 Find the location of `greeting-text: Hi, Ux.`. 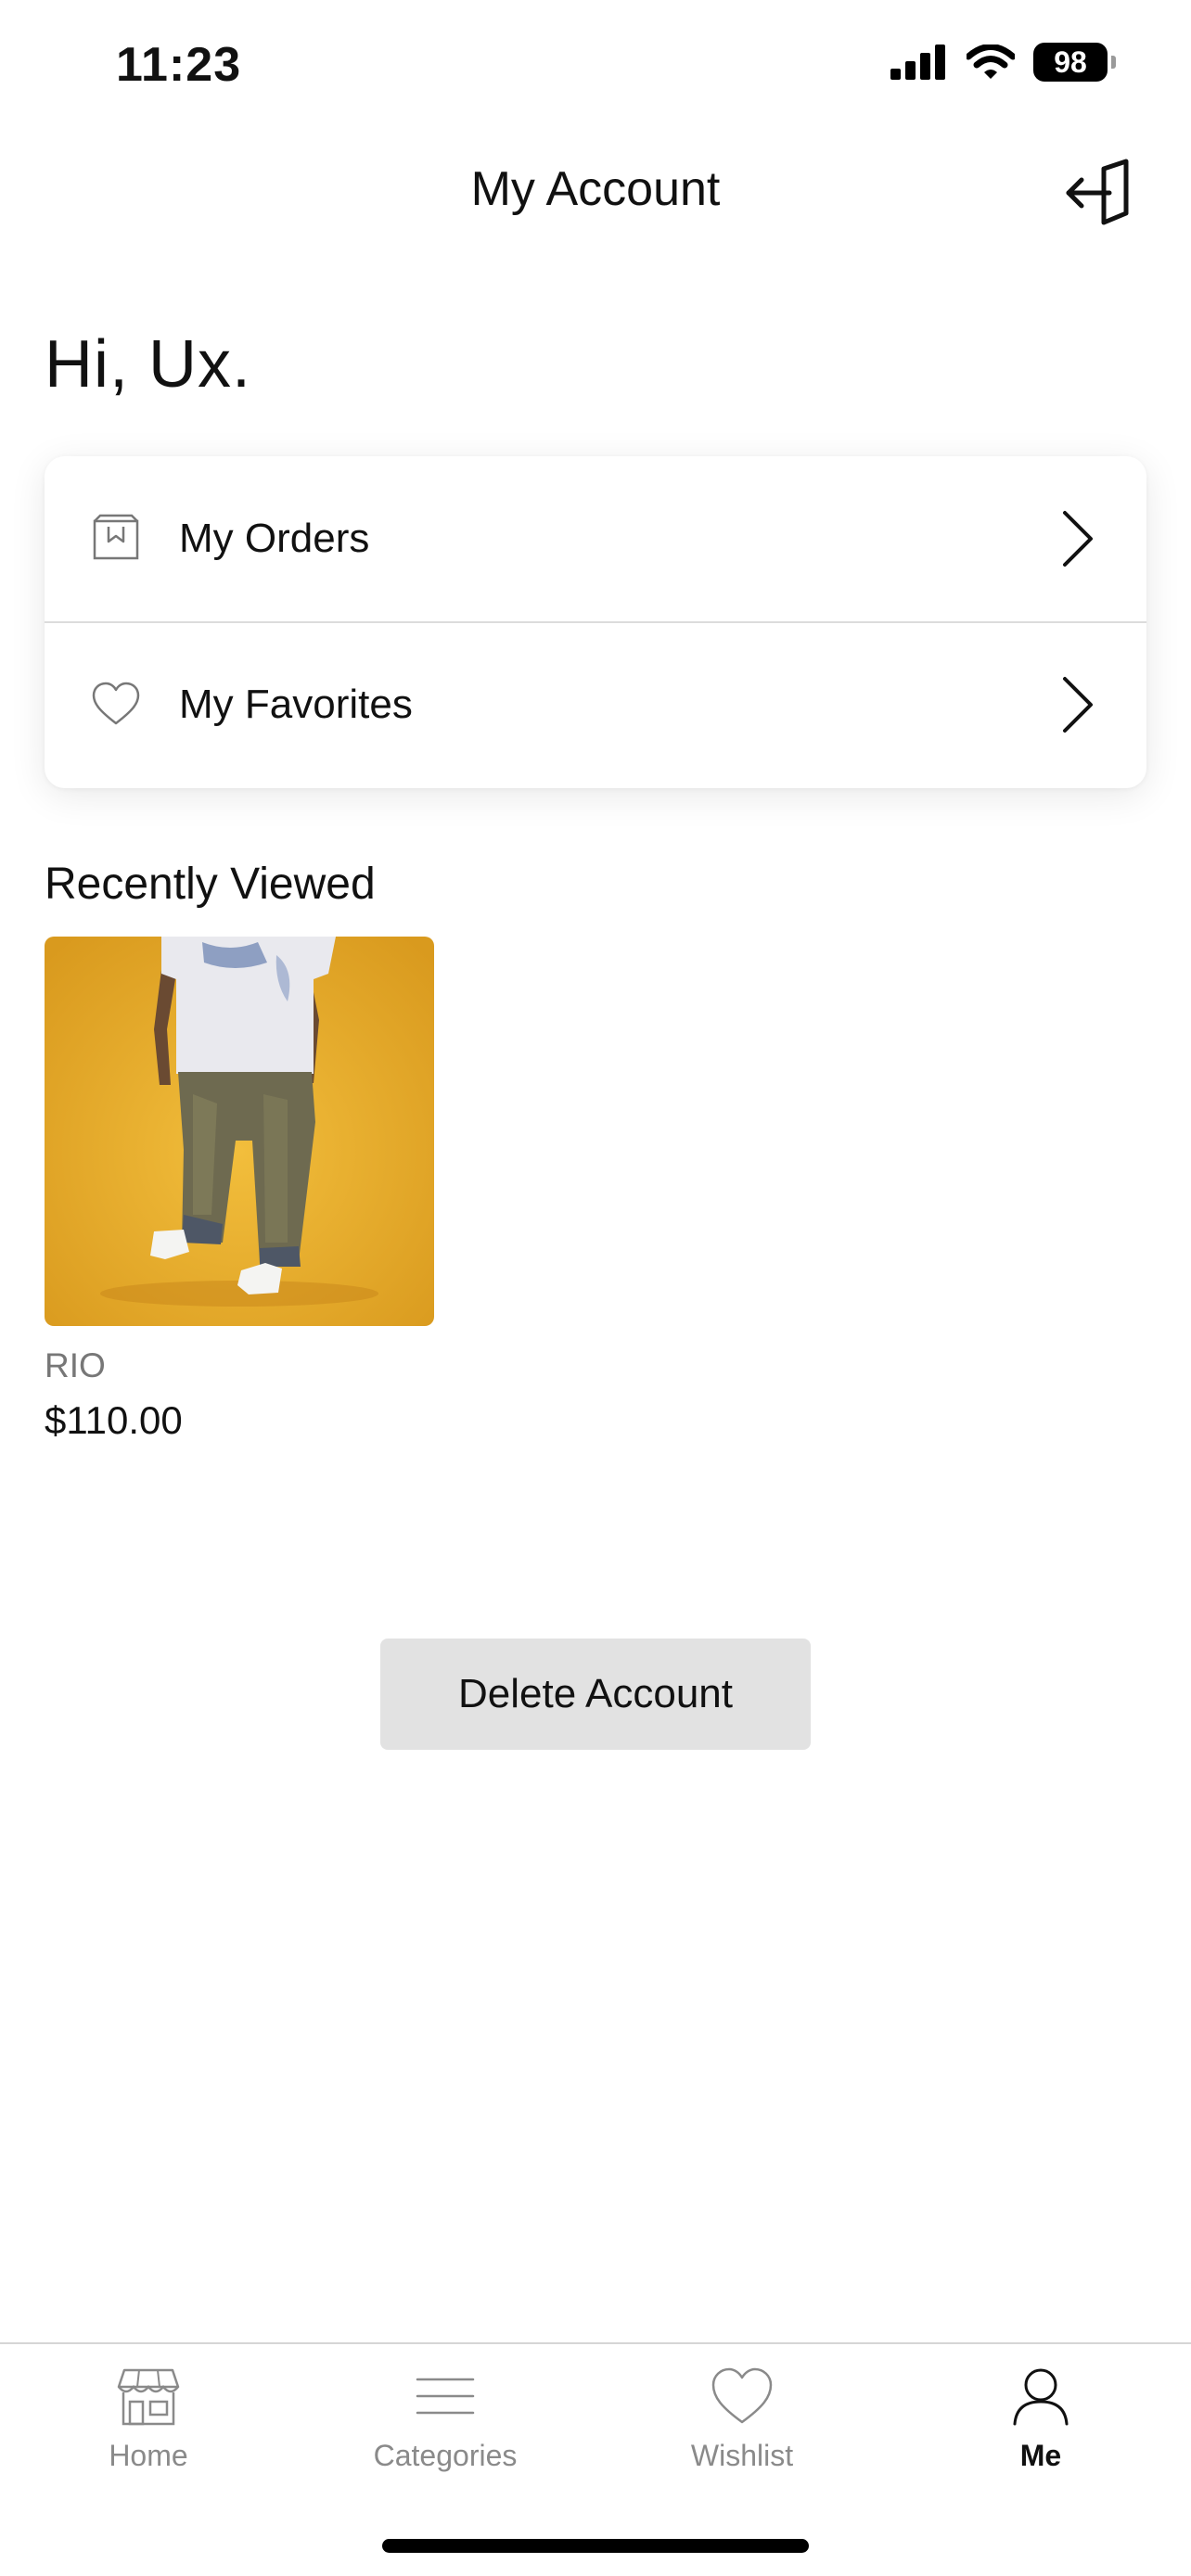

greeting-text: Hi, Ux. is located at coordinates (148, 364).